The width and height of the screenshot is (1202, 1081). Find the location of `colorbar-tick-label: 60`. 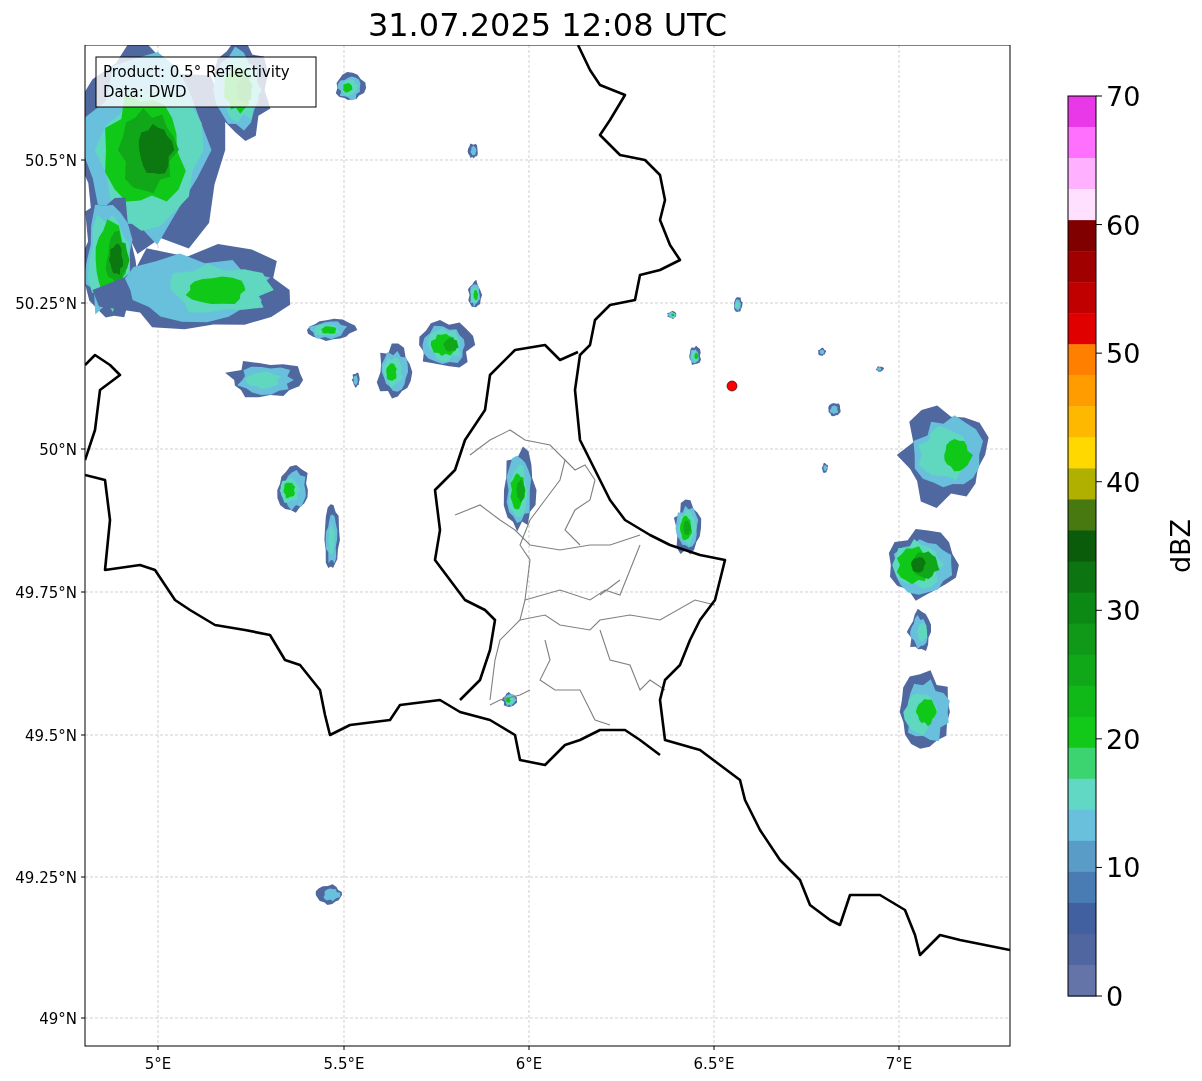

colorbar-tick-label: 60 is located at coordinates (1123, 225).